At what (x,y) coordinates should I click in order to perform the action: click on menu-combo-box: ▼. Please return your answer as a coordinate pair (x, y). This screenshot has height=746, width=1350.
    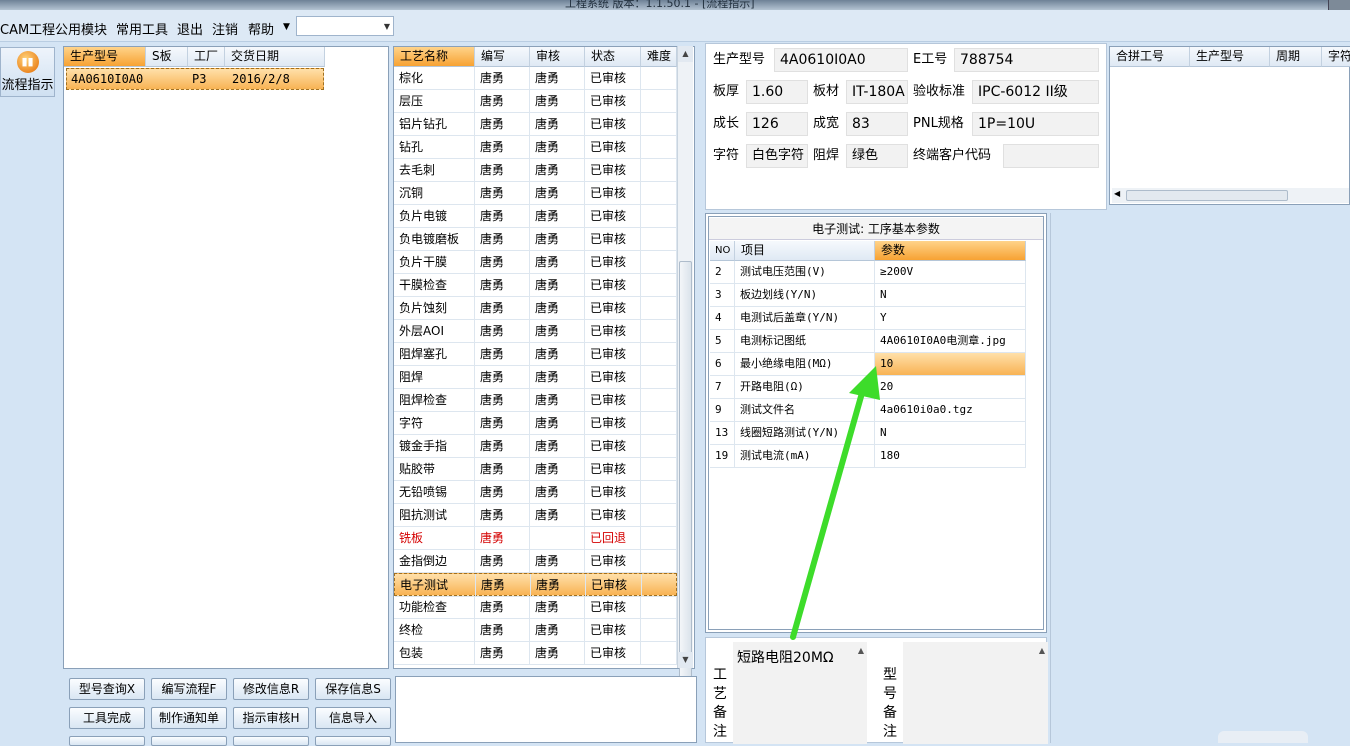
    Looking at the image, I should click on (345, 26).